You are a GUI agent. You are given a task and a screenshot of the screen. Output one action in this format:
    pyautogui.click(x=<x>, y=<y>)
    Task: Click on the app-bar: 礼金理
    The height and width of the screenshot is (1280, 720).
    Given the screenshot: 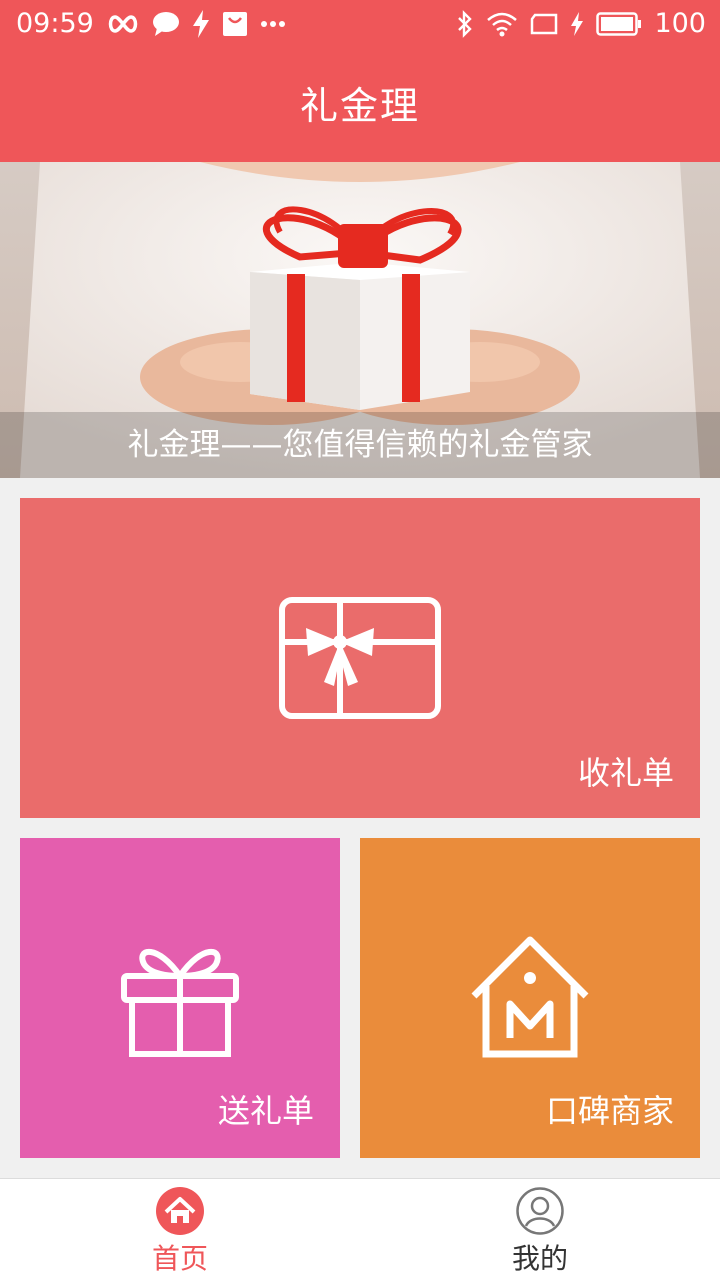 What is the action you would take?
    pyautogui.click(x=360, y=106)
    